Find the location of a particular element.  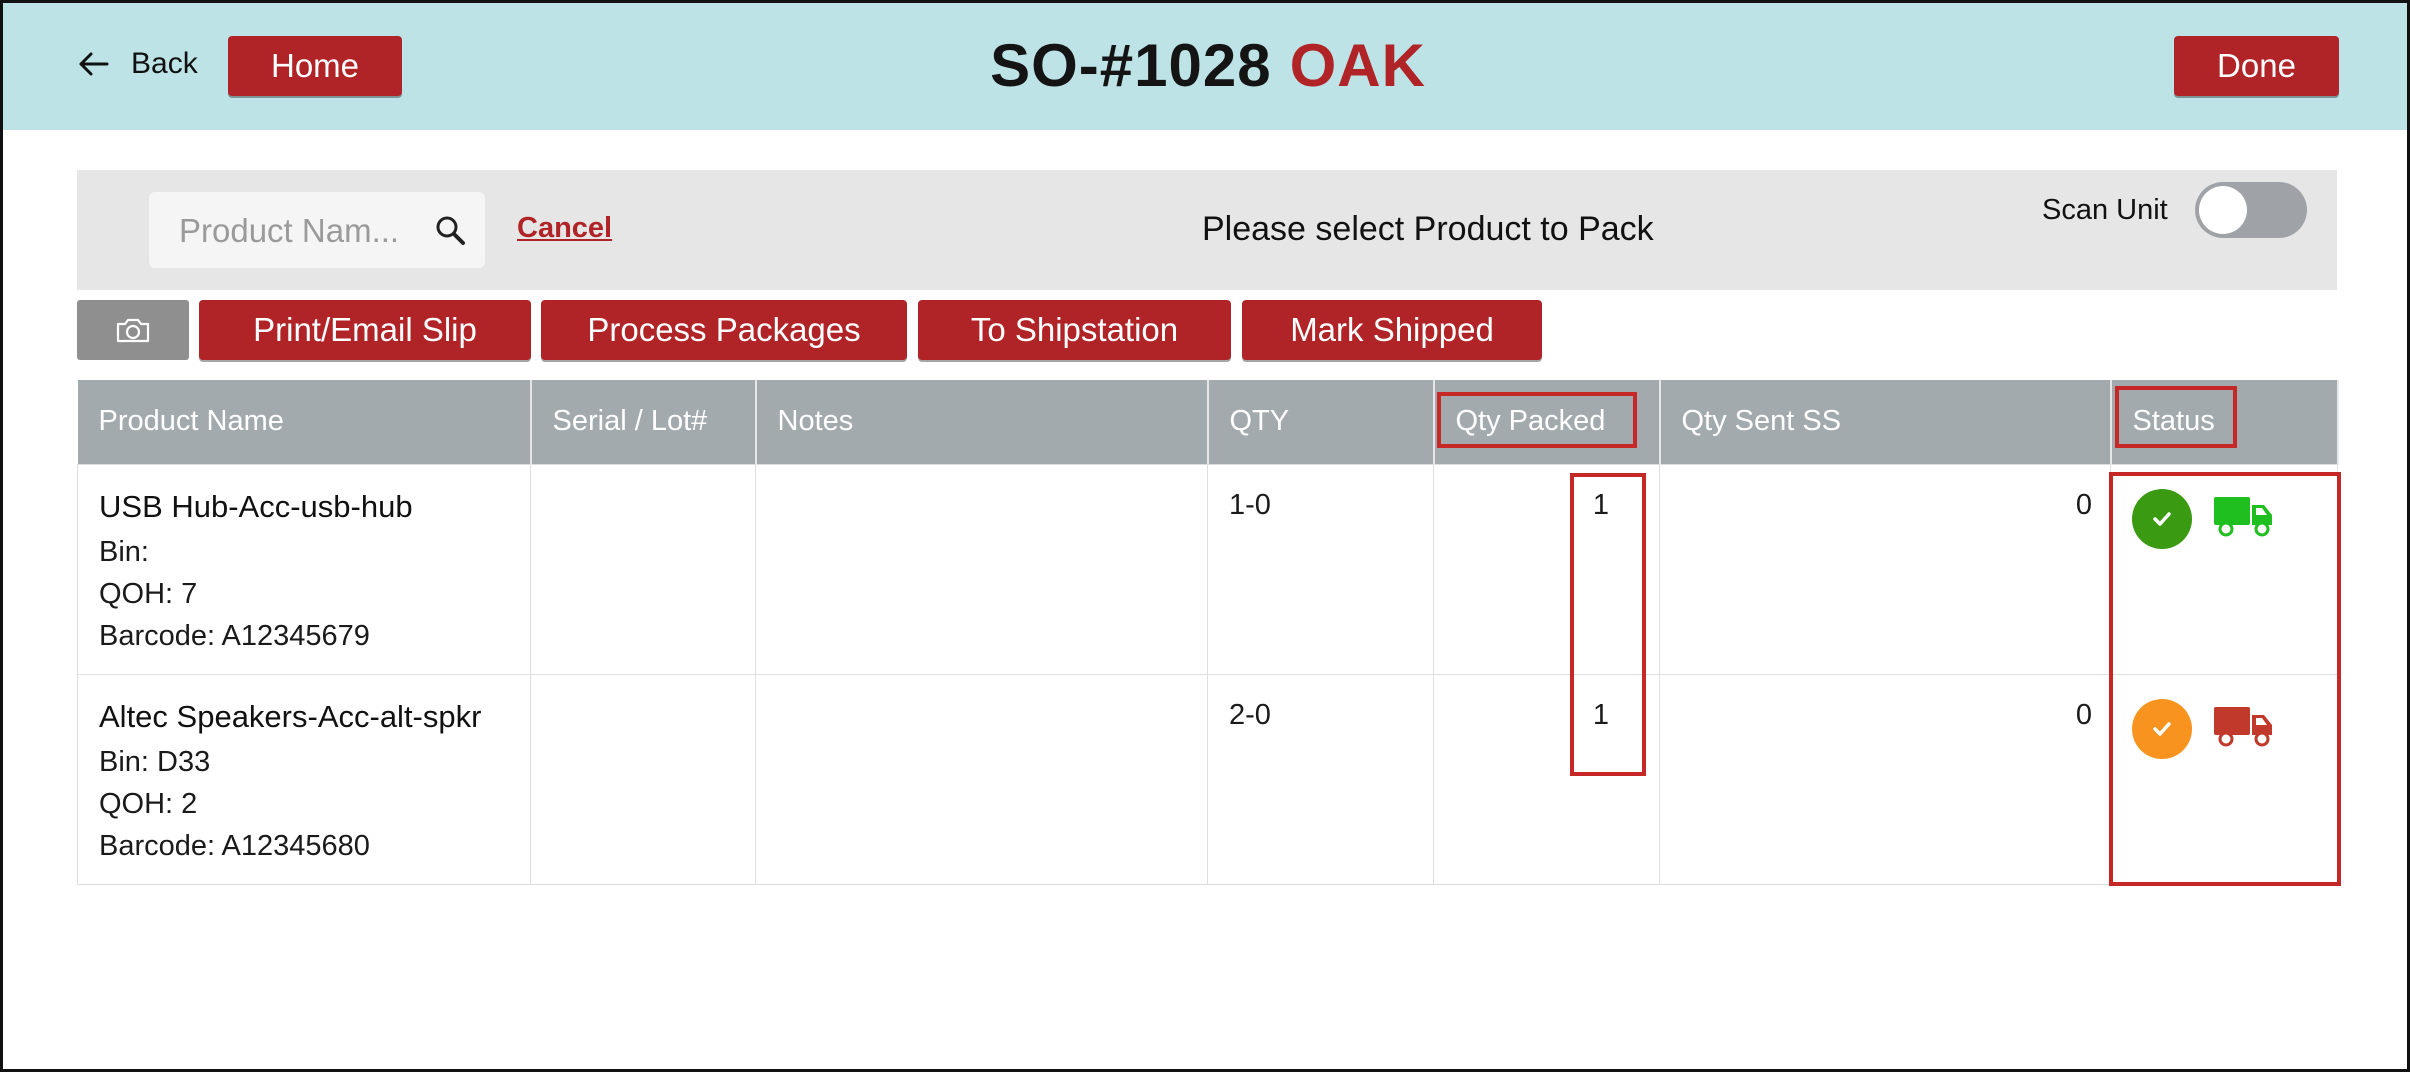

qty-cell: 2-0 is located at coordinates (1320, 779).